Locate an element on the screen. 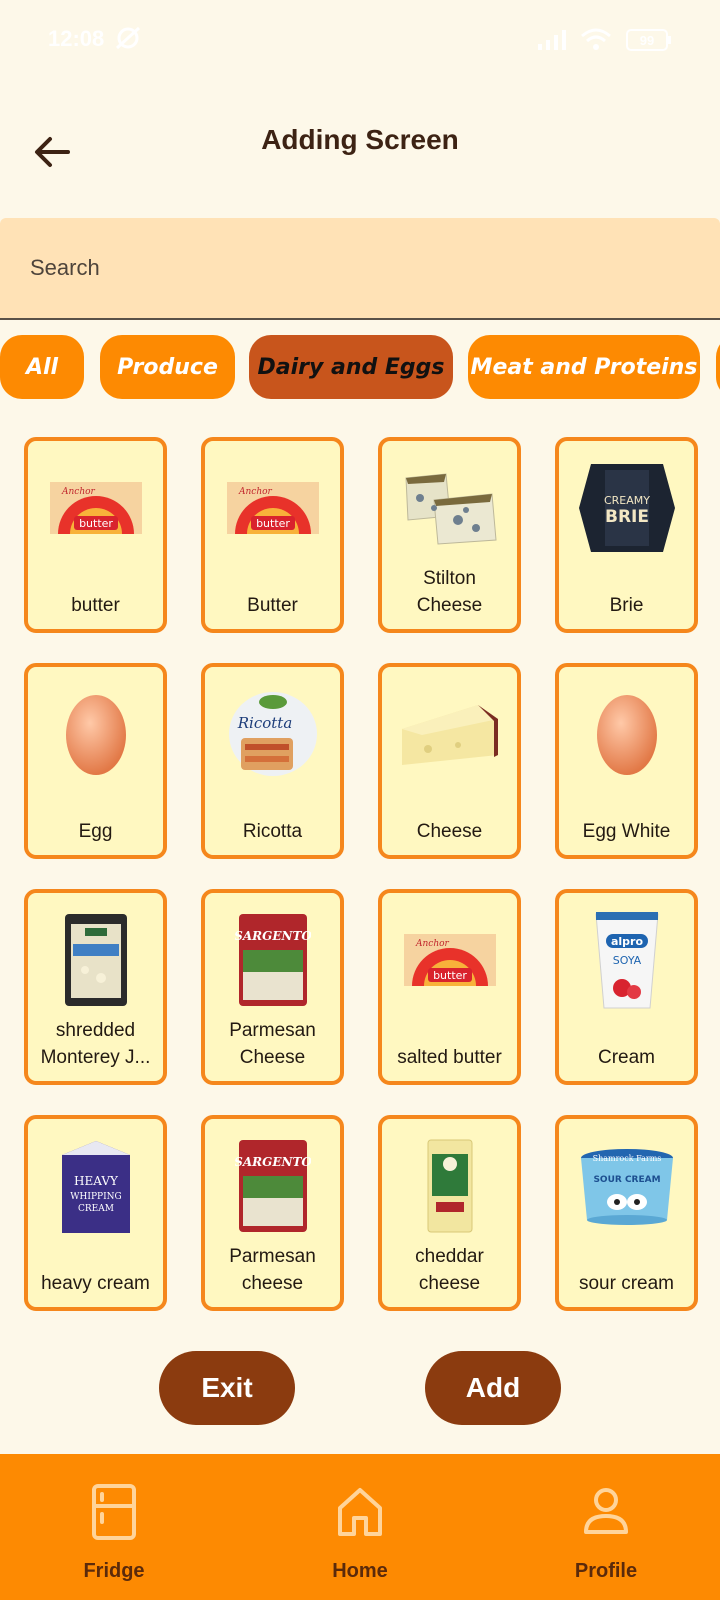  chip-dairy-and-eggs: Dairy and Eggs is located at coordinates (351, 367).